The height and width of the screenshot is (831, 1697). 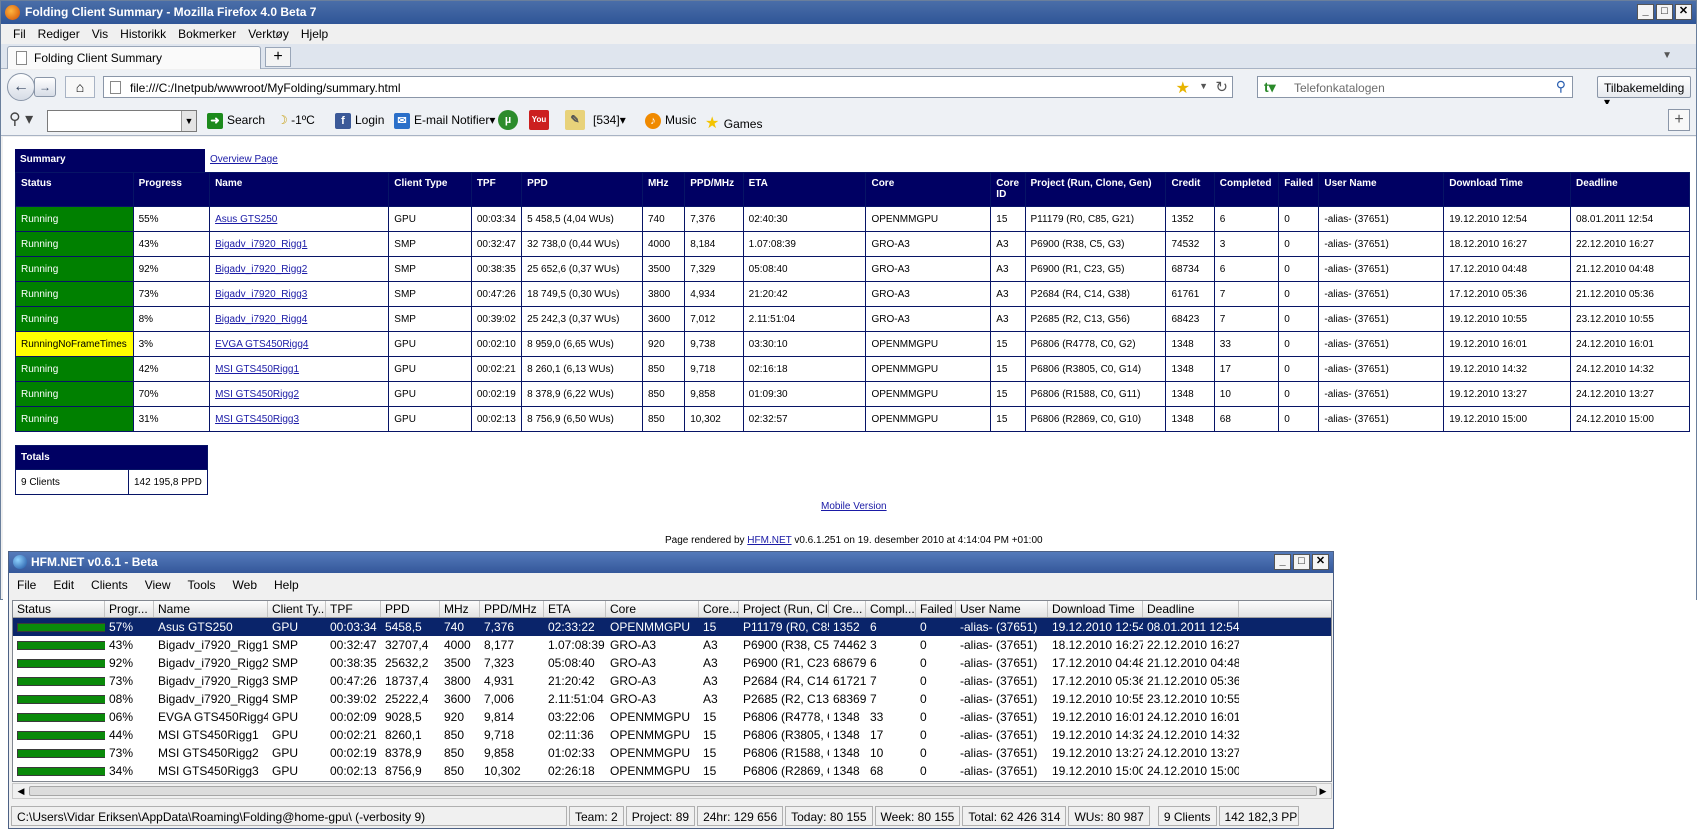 What do you see at coordinates (1191, 609) in the screenshot?
I see `grid-col-header: Deadline` at bounding box center [1191, 609].